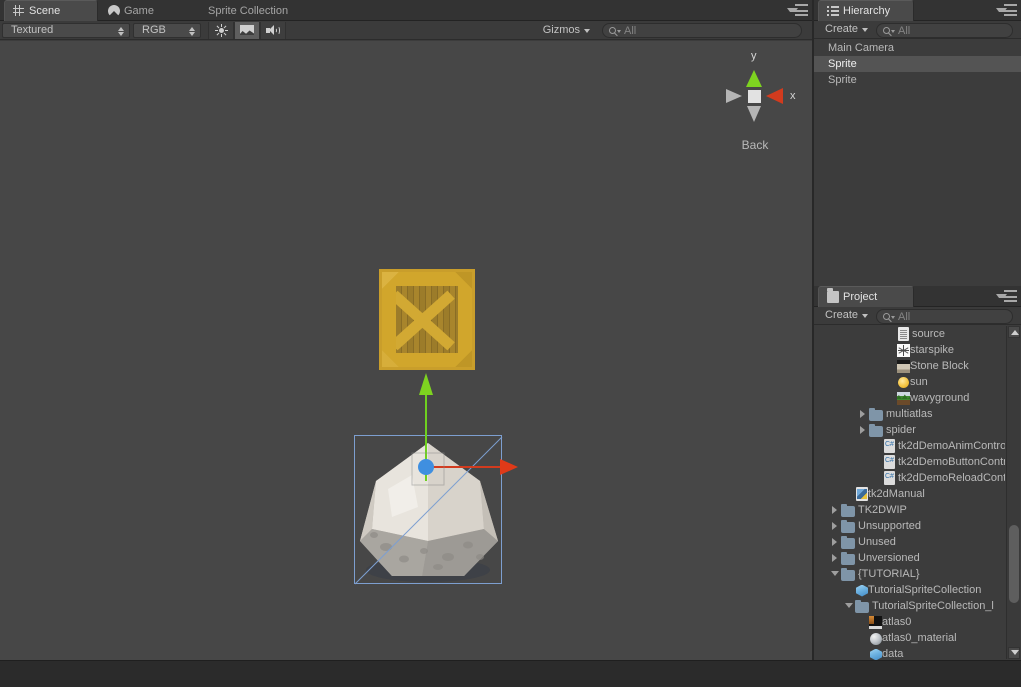  Describe the element at coordinates (909, 366) in the screenshot. I see `project-tree-row: Stone Block` at that location.